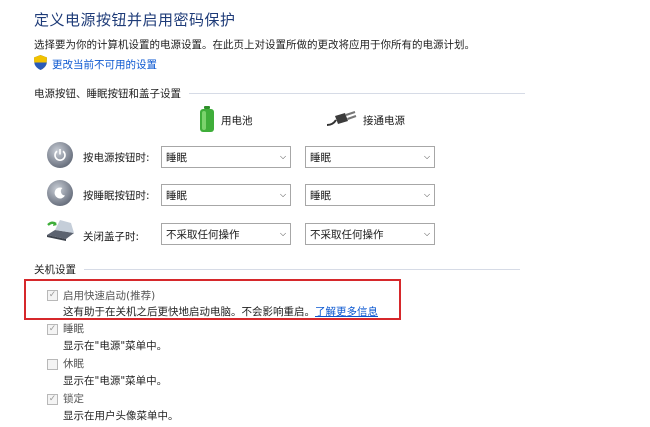 The width and height of the screenshot is (650, 427). Describe the element at coordinates (135, 20) in the screenshot. I see `page-title: 定义电源按钮并启用密码保护` at that location.